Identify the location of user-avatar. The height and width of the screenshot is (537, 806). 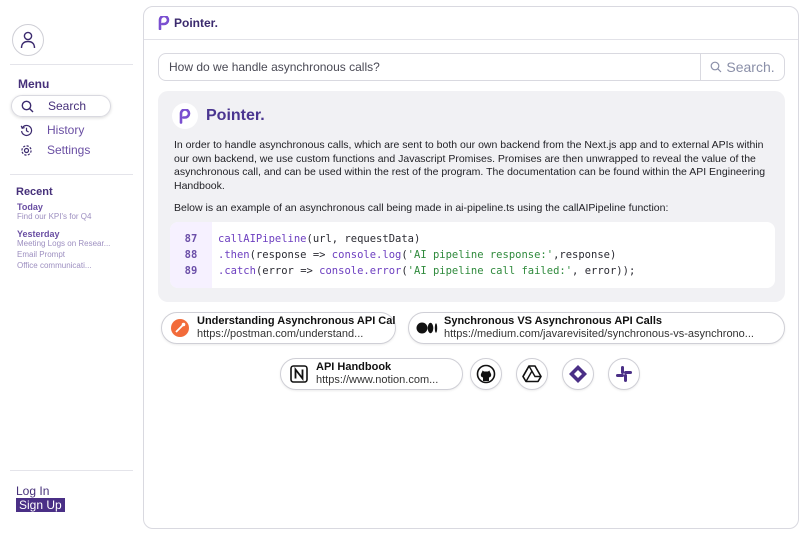
(28, 40).